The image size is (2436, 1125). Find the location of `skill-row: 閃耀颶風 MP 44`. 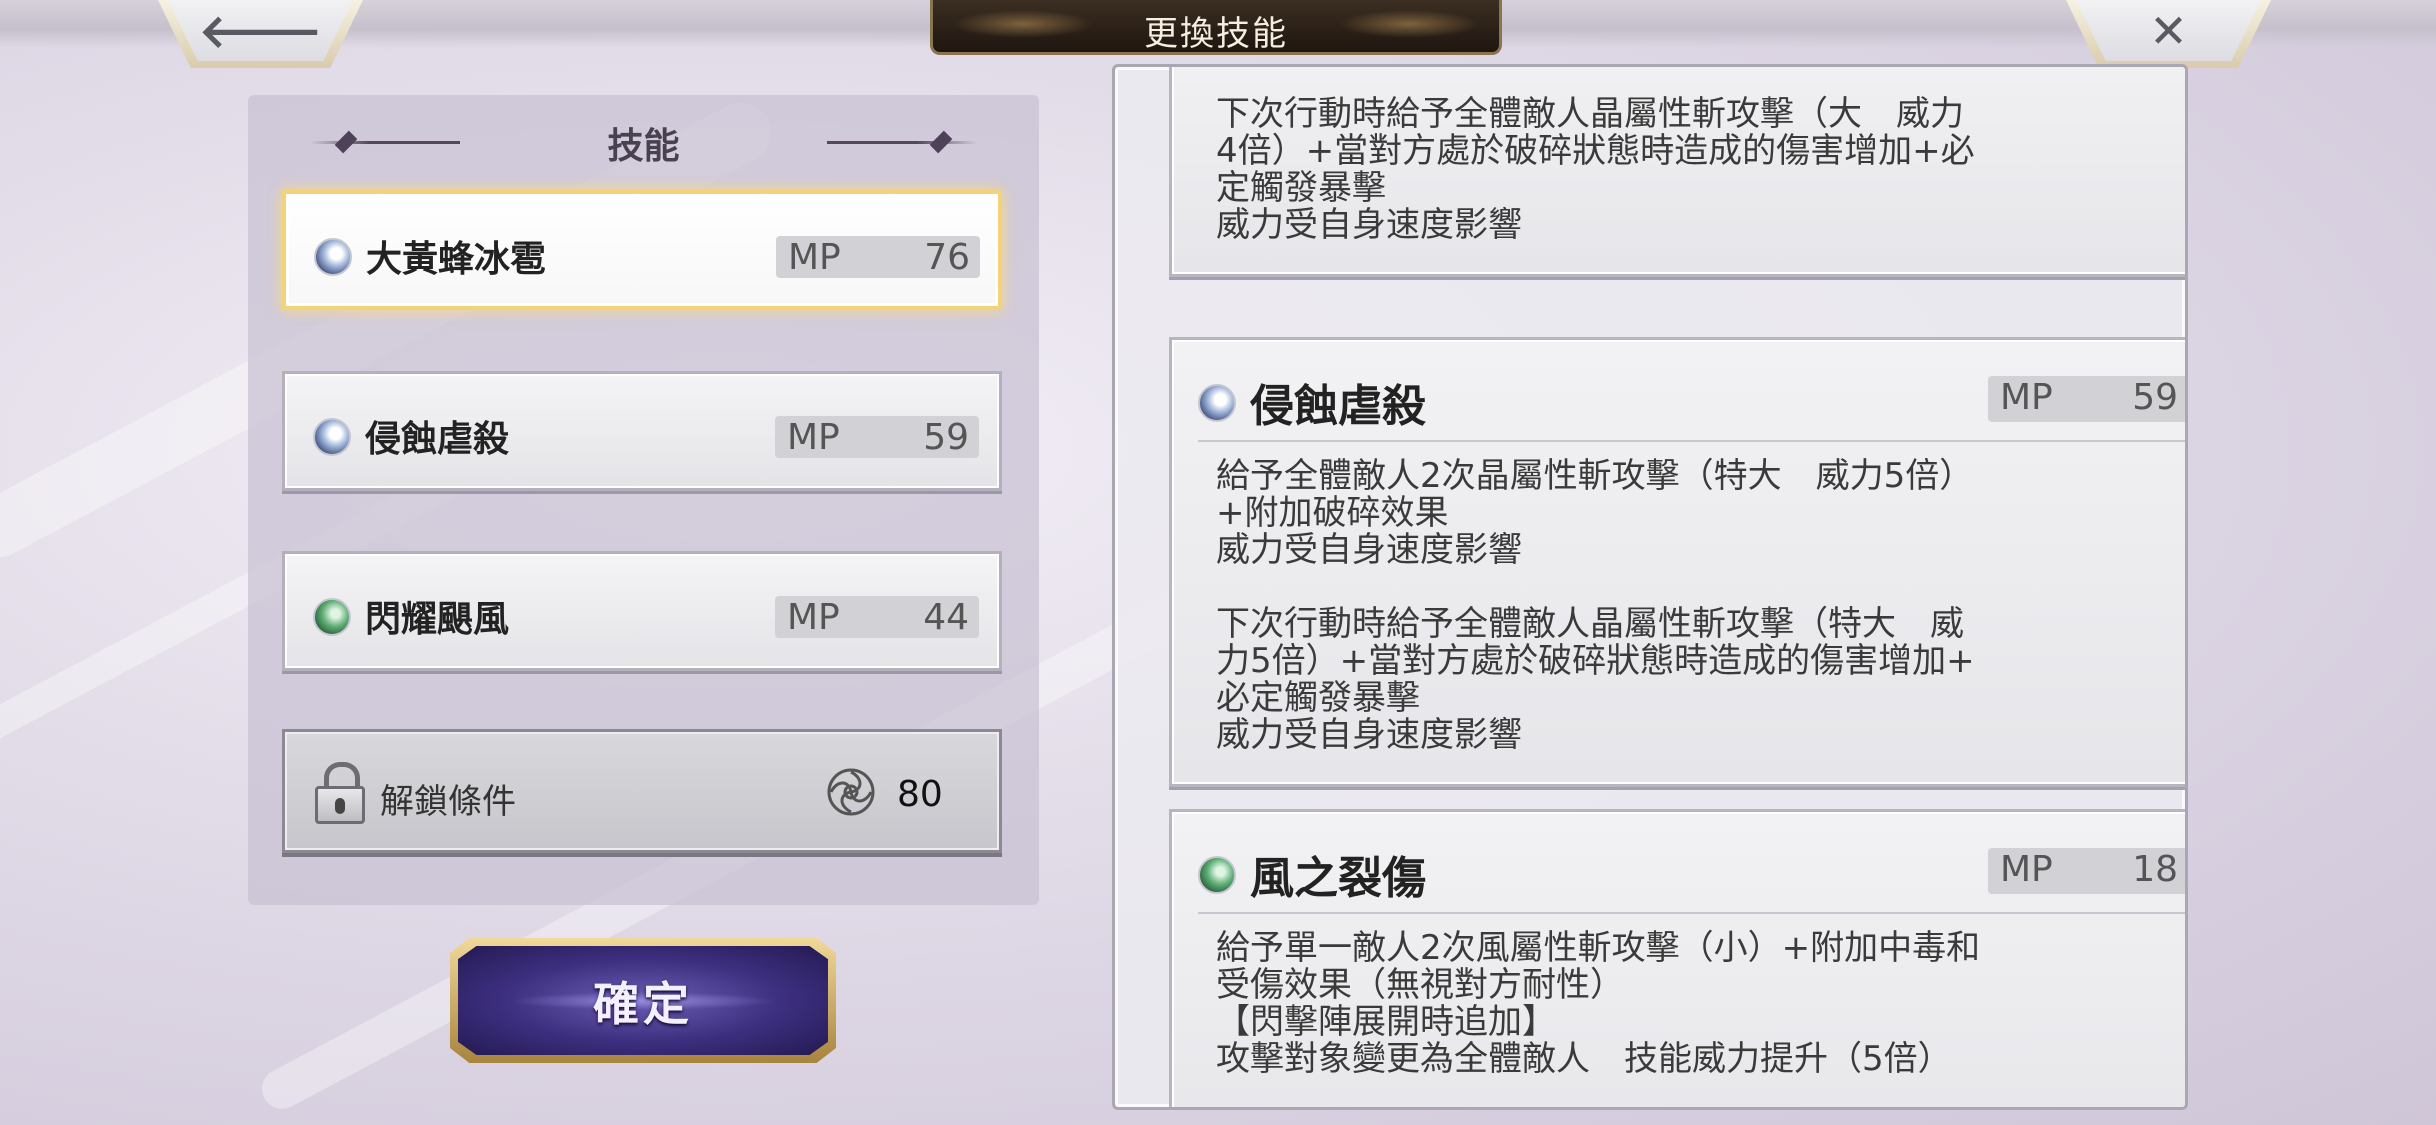

skill-row: 閃耀颶風 MP 44 is located at coordinates (642, 611).